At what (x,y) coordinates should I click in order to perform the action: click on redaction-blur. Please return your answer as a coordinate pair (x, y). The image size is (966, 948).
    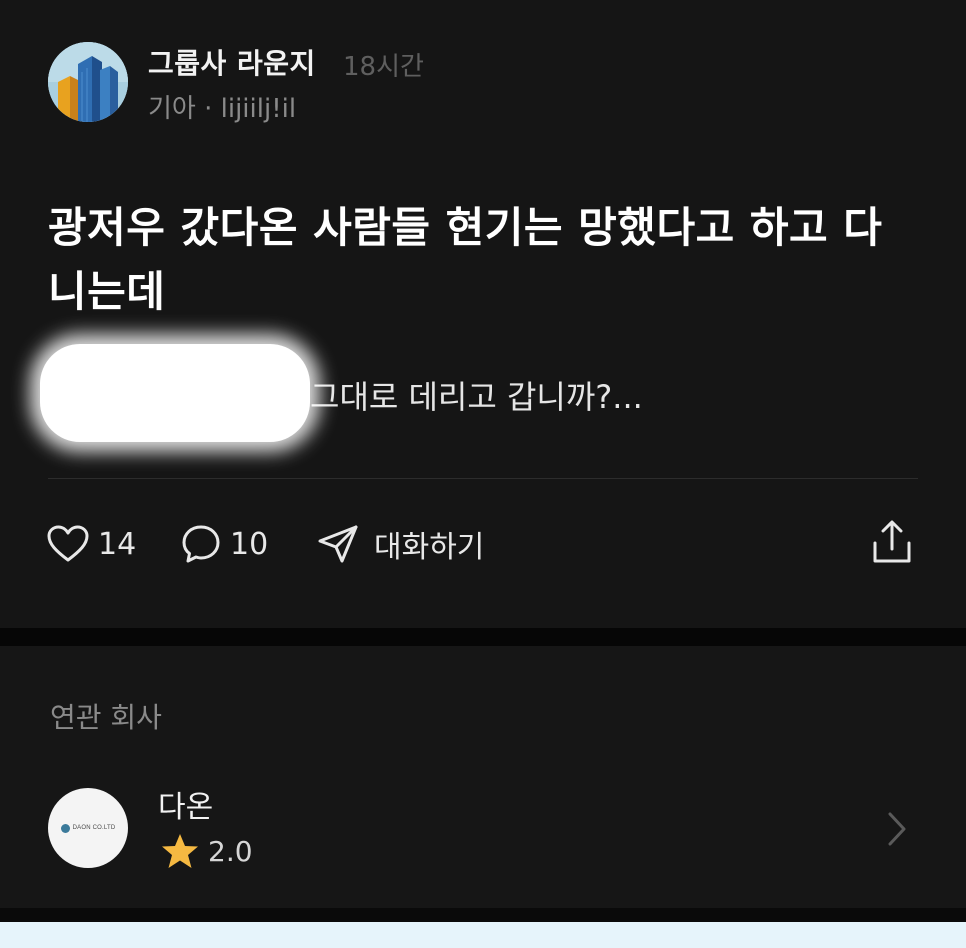
    Looking at the image, I should click on (175, 393).